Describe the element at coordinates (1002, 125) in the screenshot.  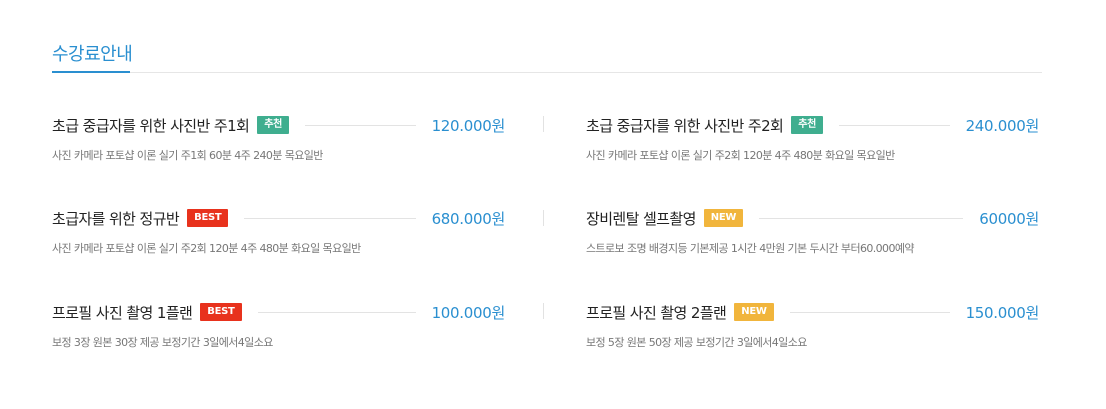
I see `pricing-item-price: 240.000원` at that location.